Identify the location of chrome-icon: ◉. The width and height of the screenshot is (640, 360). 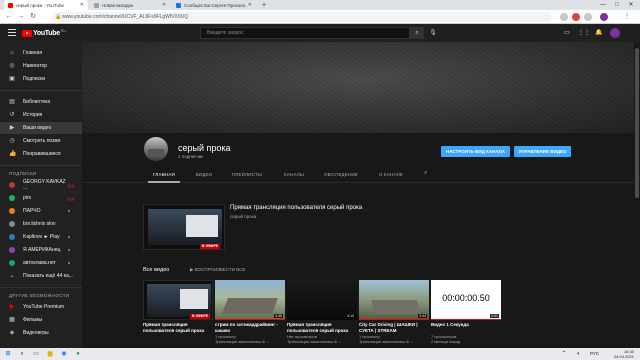
(64, 354).